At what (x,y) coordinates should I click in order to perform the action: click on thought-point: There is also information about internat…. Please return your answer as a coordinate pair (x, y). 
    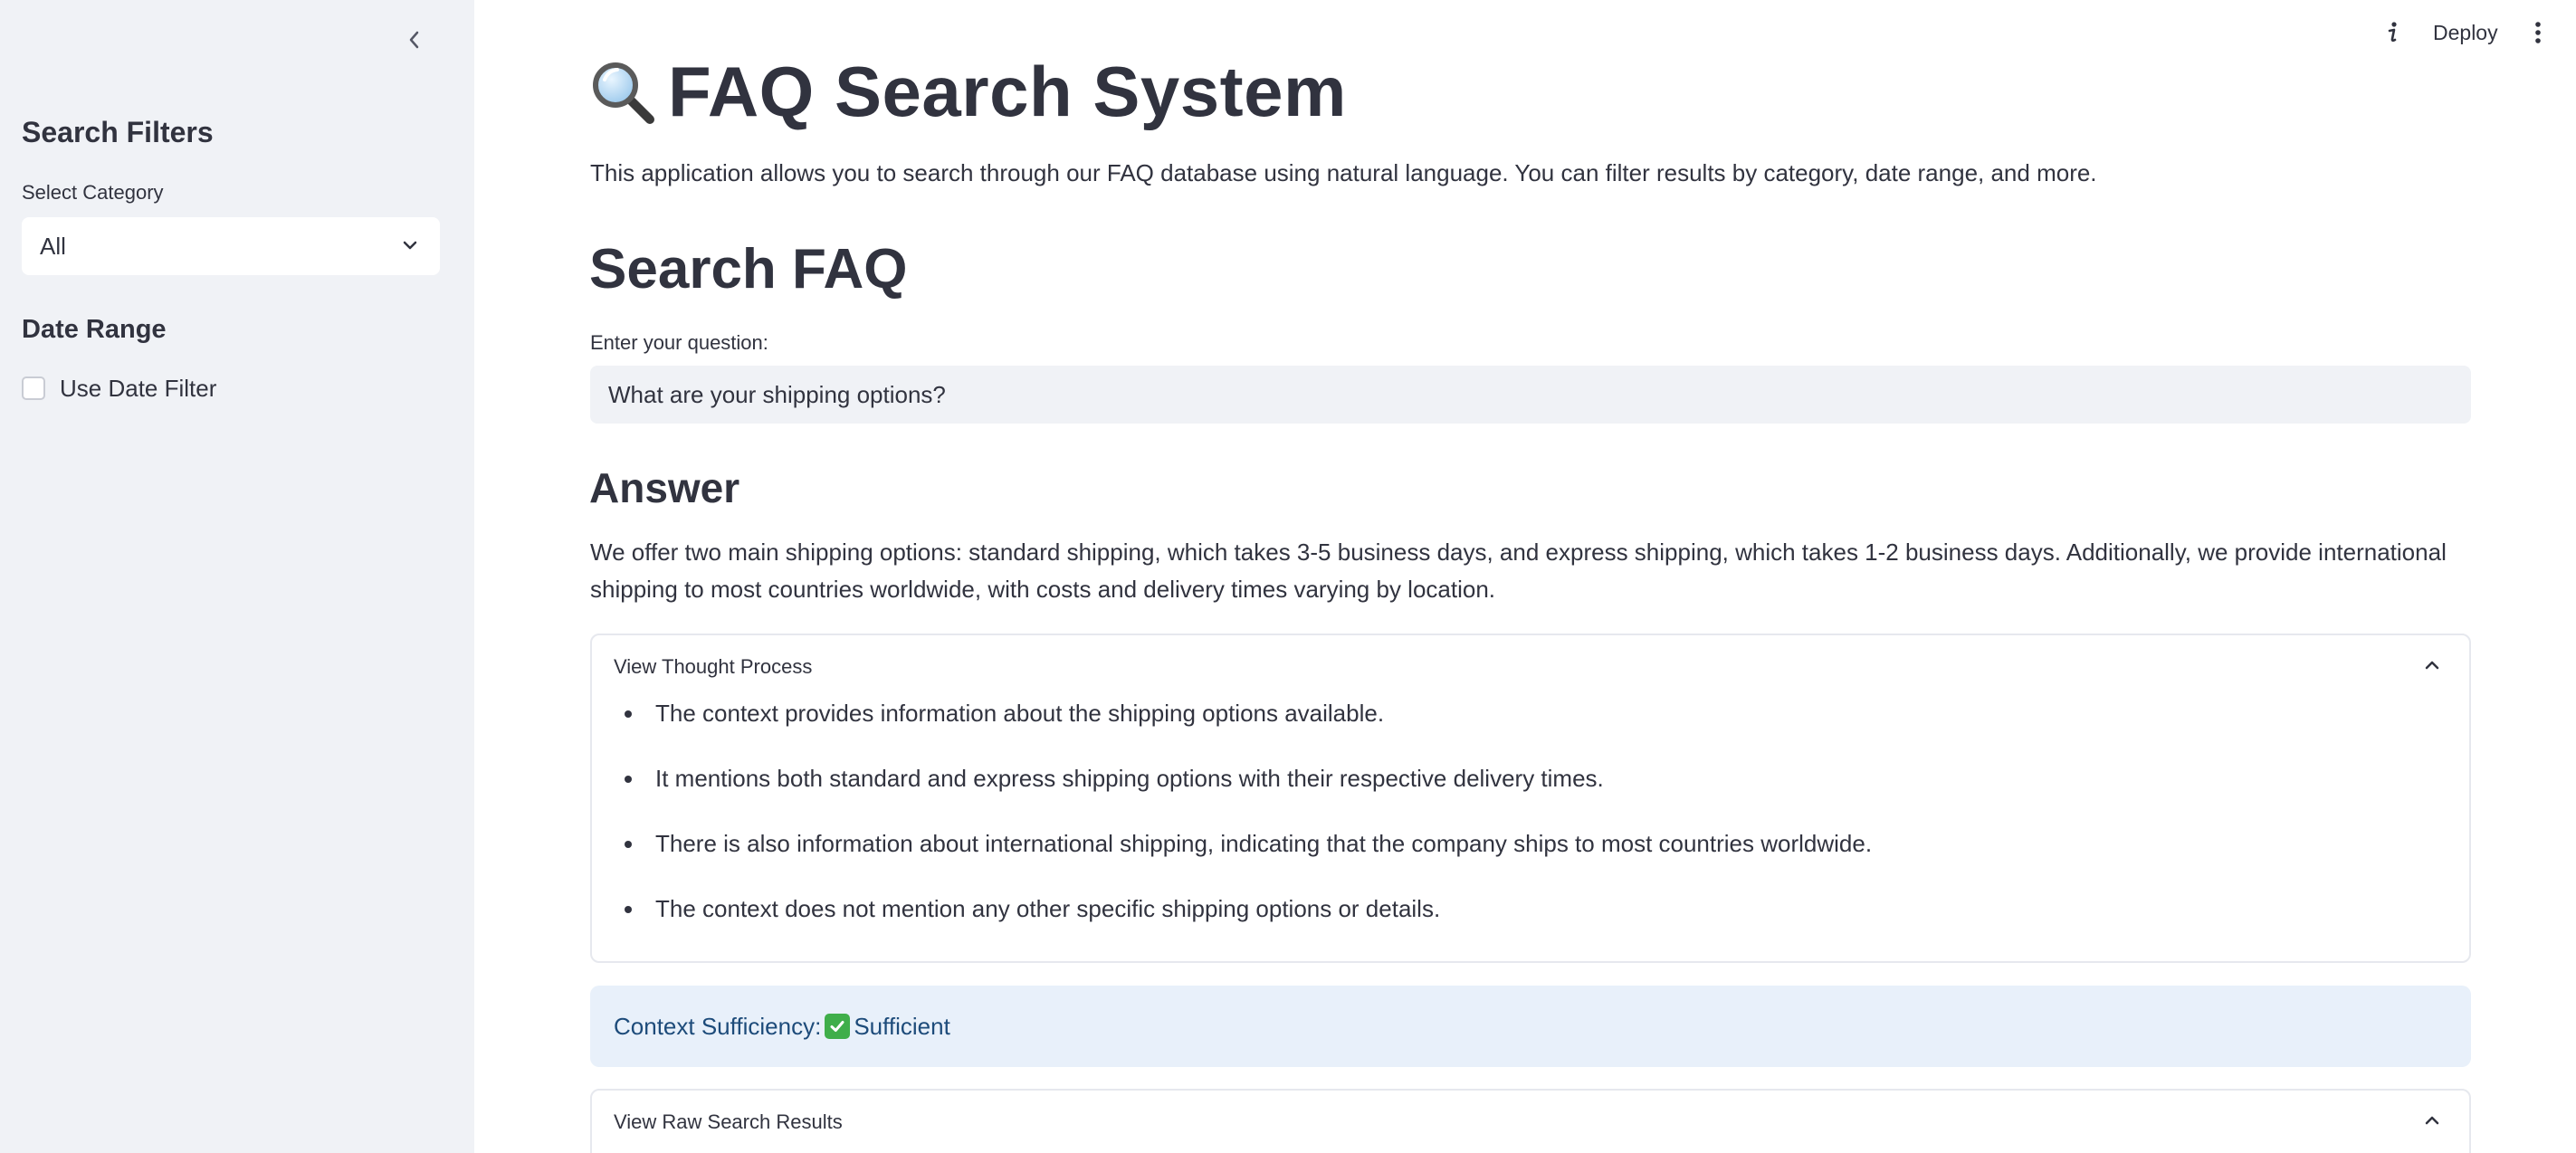
    Looking at the image, I should click on (1264, 843).